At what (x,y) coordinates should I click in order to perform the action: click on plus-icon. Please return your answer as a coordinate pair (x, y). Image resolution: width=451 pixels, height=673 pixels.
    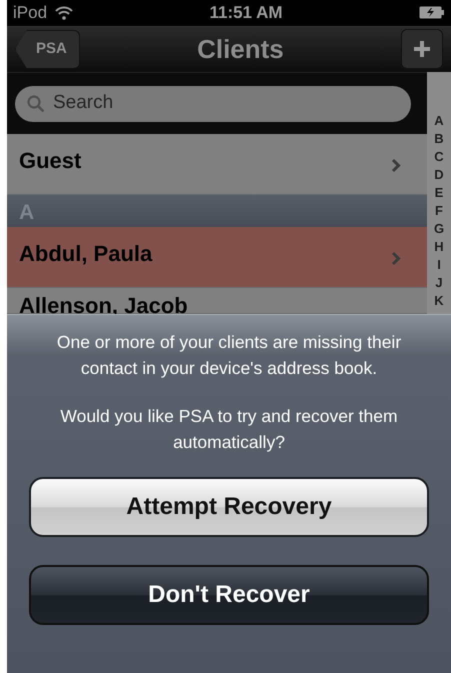
    Looking at the image, I should click on (422, 49).